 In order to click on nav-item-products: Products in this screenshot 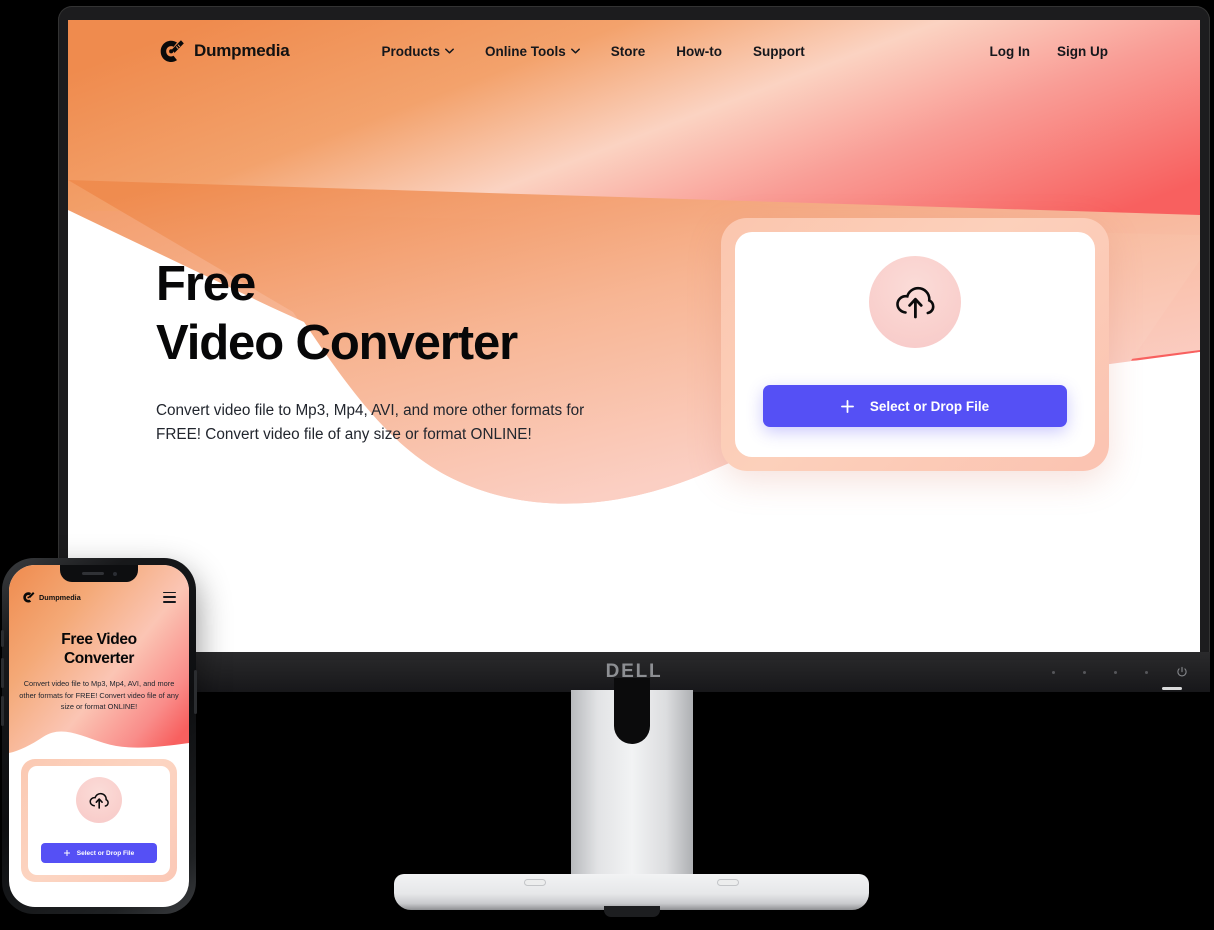, I will do `click(418, 51)`.